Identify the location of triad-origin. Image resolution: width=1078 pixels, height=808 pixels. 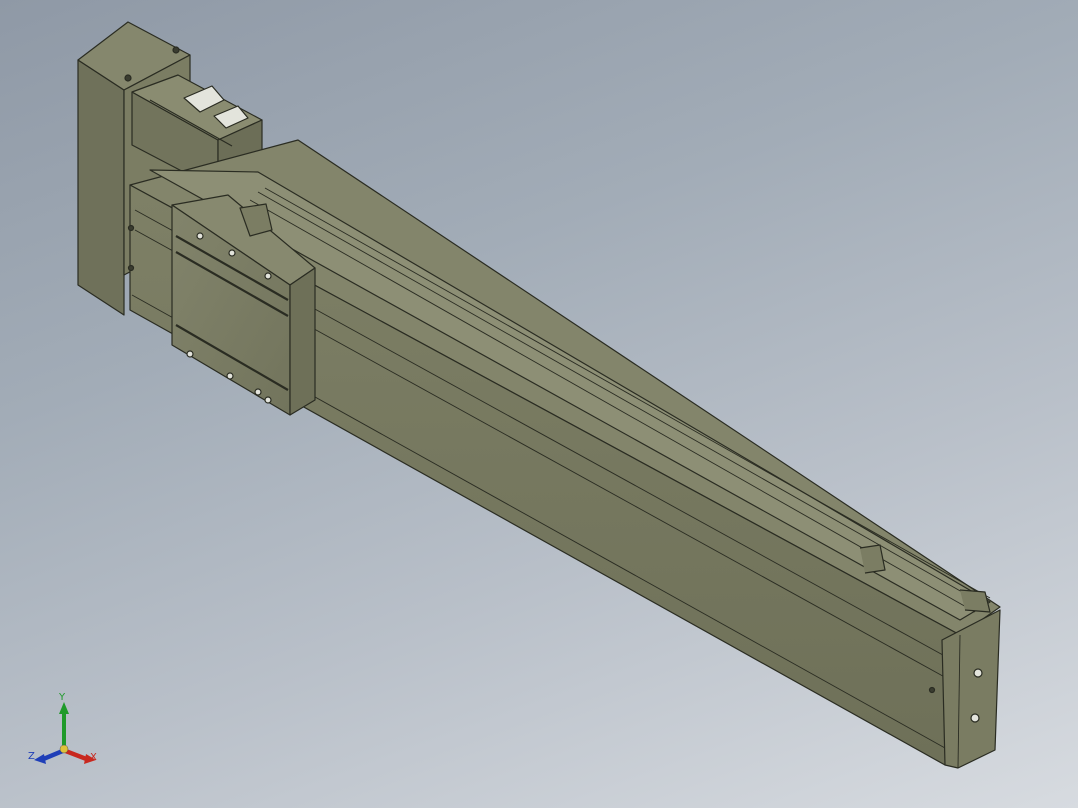
(64, 749).